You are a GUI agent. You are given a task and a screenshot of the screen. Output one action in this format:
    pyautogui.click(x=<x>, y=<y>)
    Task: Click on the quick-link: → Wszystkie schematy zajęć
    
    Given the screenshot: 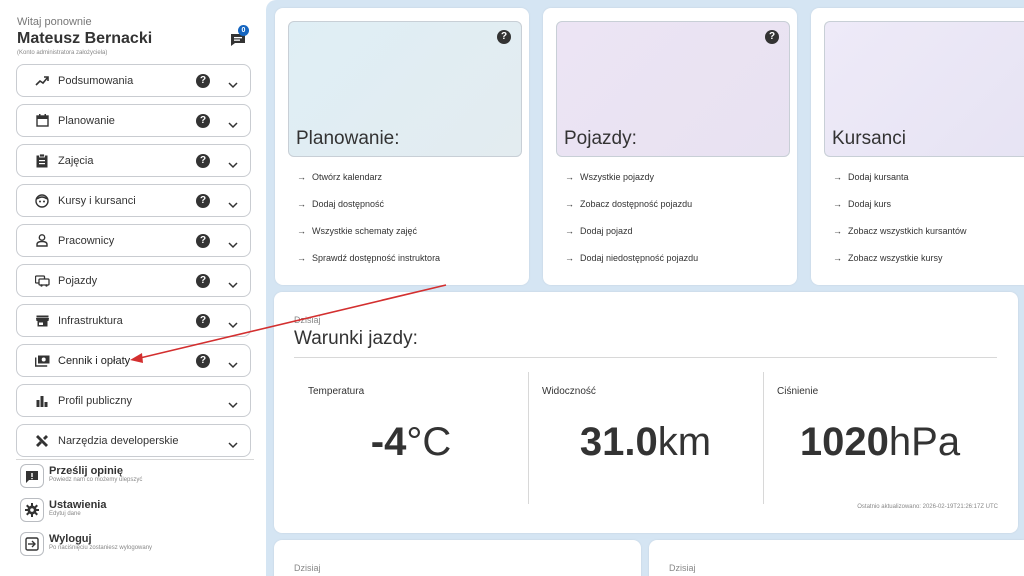 What is the action you would take?
    pyautogui.click(x=368, y=239)
    